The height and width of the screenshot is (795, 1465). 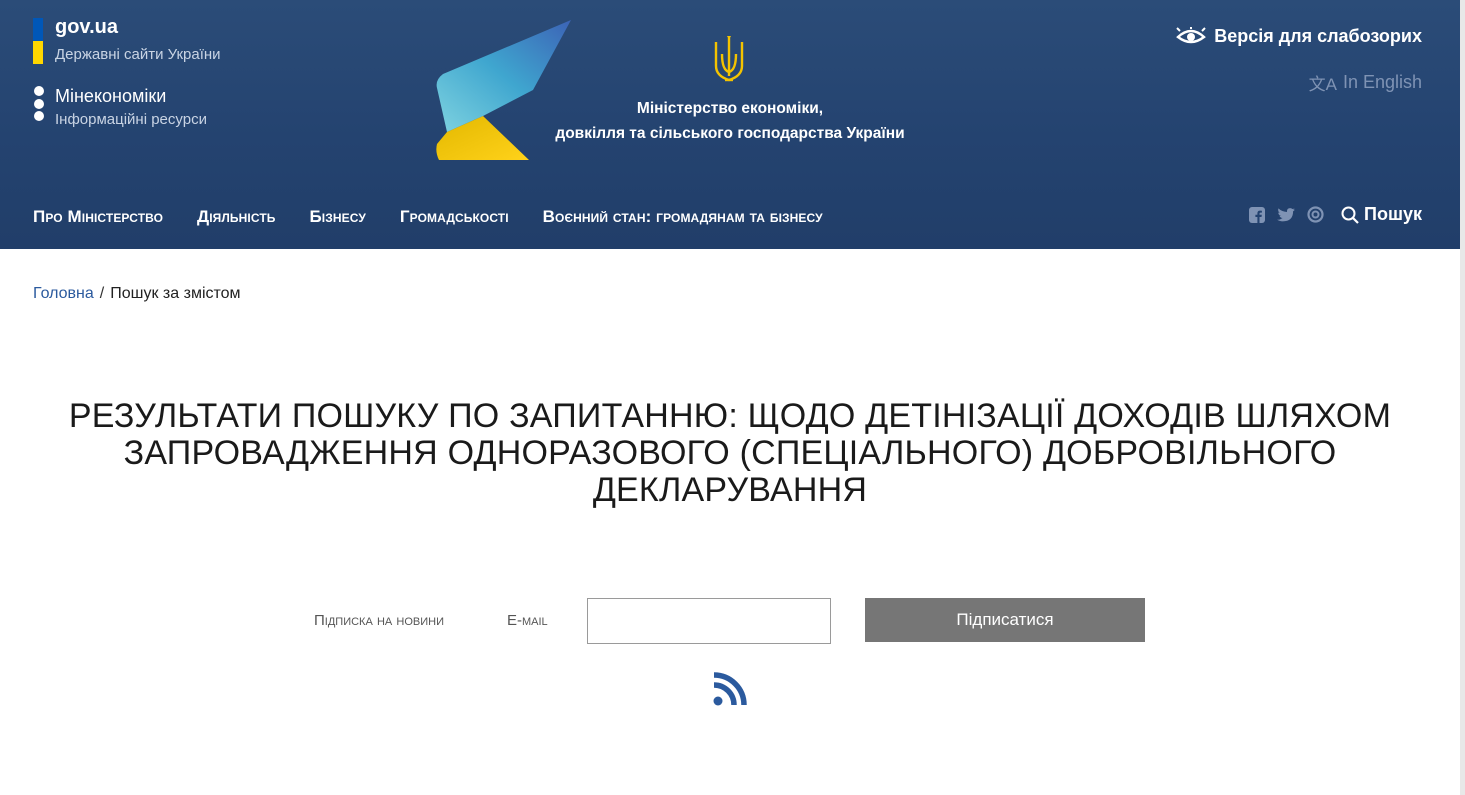 I want to click on subscribe-button: Підписатися, so click(x=1005, y=620).